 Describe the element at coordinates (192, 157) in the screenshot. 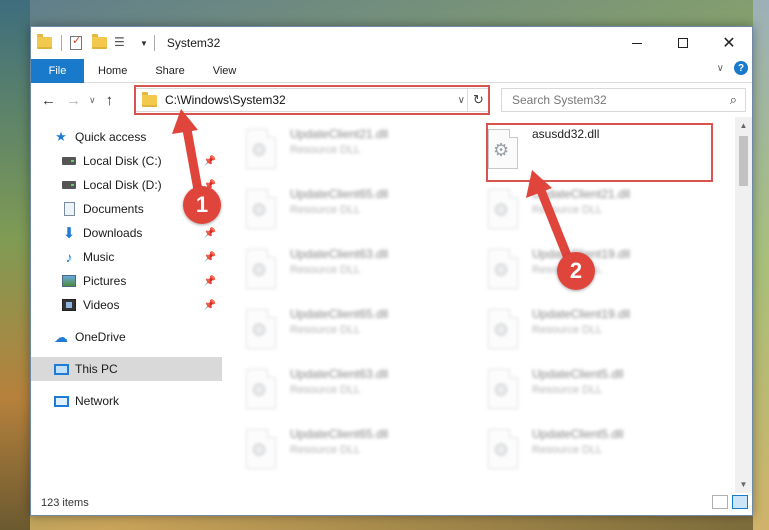

I see `arrow-1-shaft` at that location.